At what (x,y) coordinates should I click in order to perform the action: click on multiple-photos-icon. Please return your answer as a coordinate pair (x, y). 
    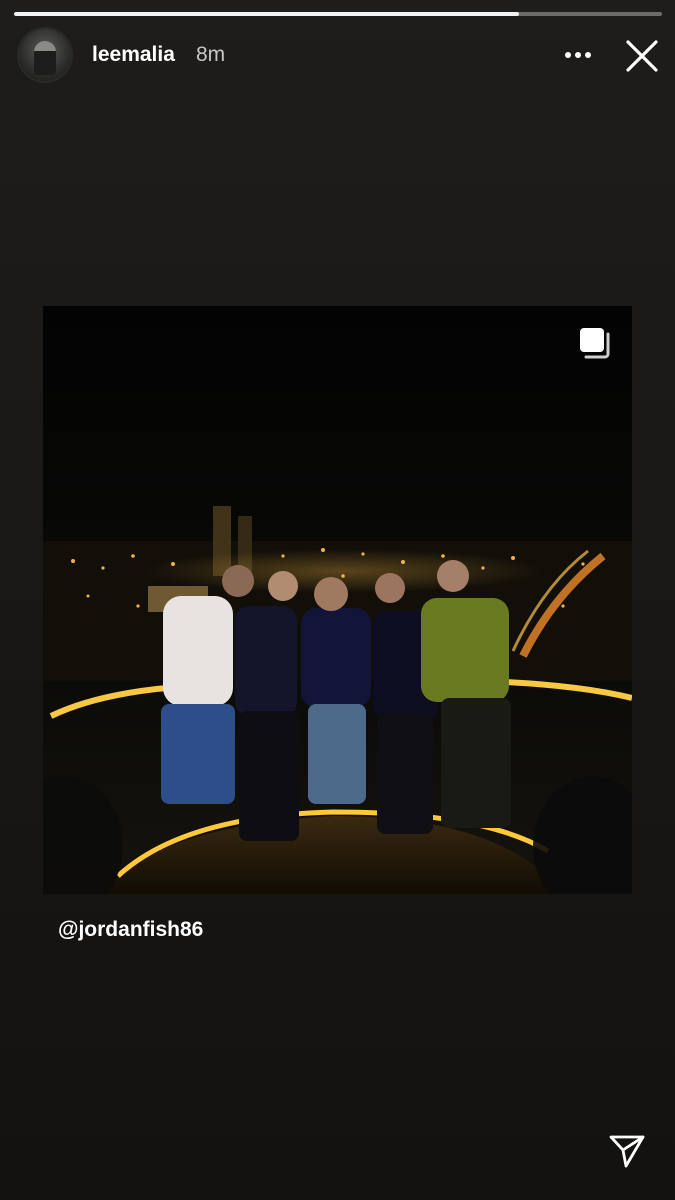
    Looking at the image, I should click on (595, 343).